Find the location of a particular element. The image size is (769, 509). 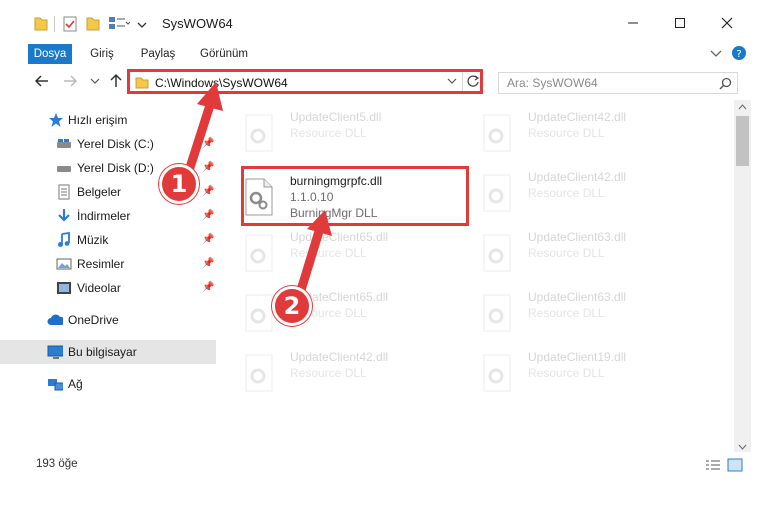

step-badge-2: 2 is located at coordinates (292, 306).